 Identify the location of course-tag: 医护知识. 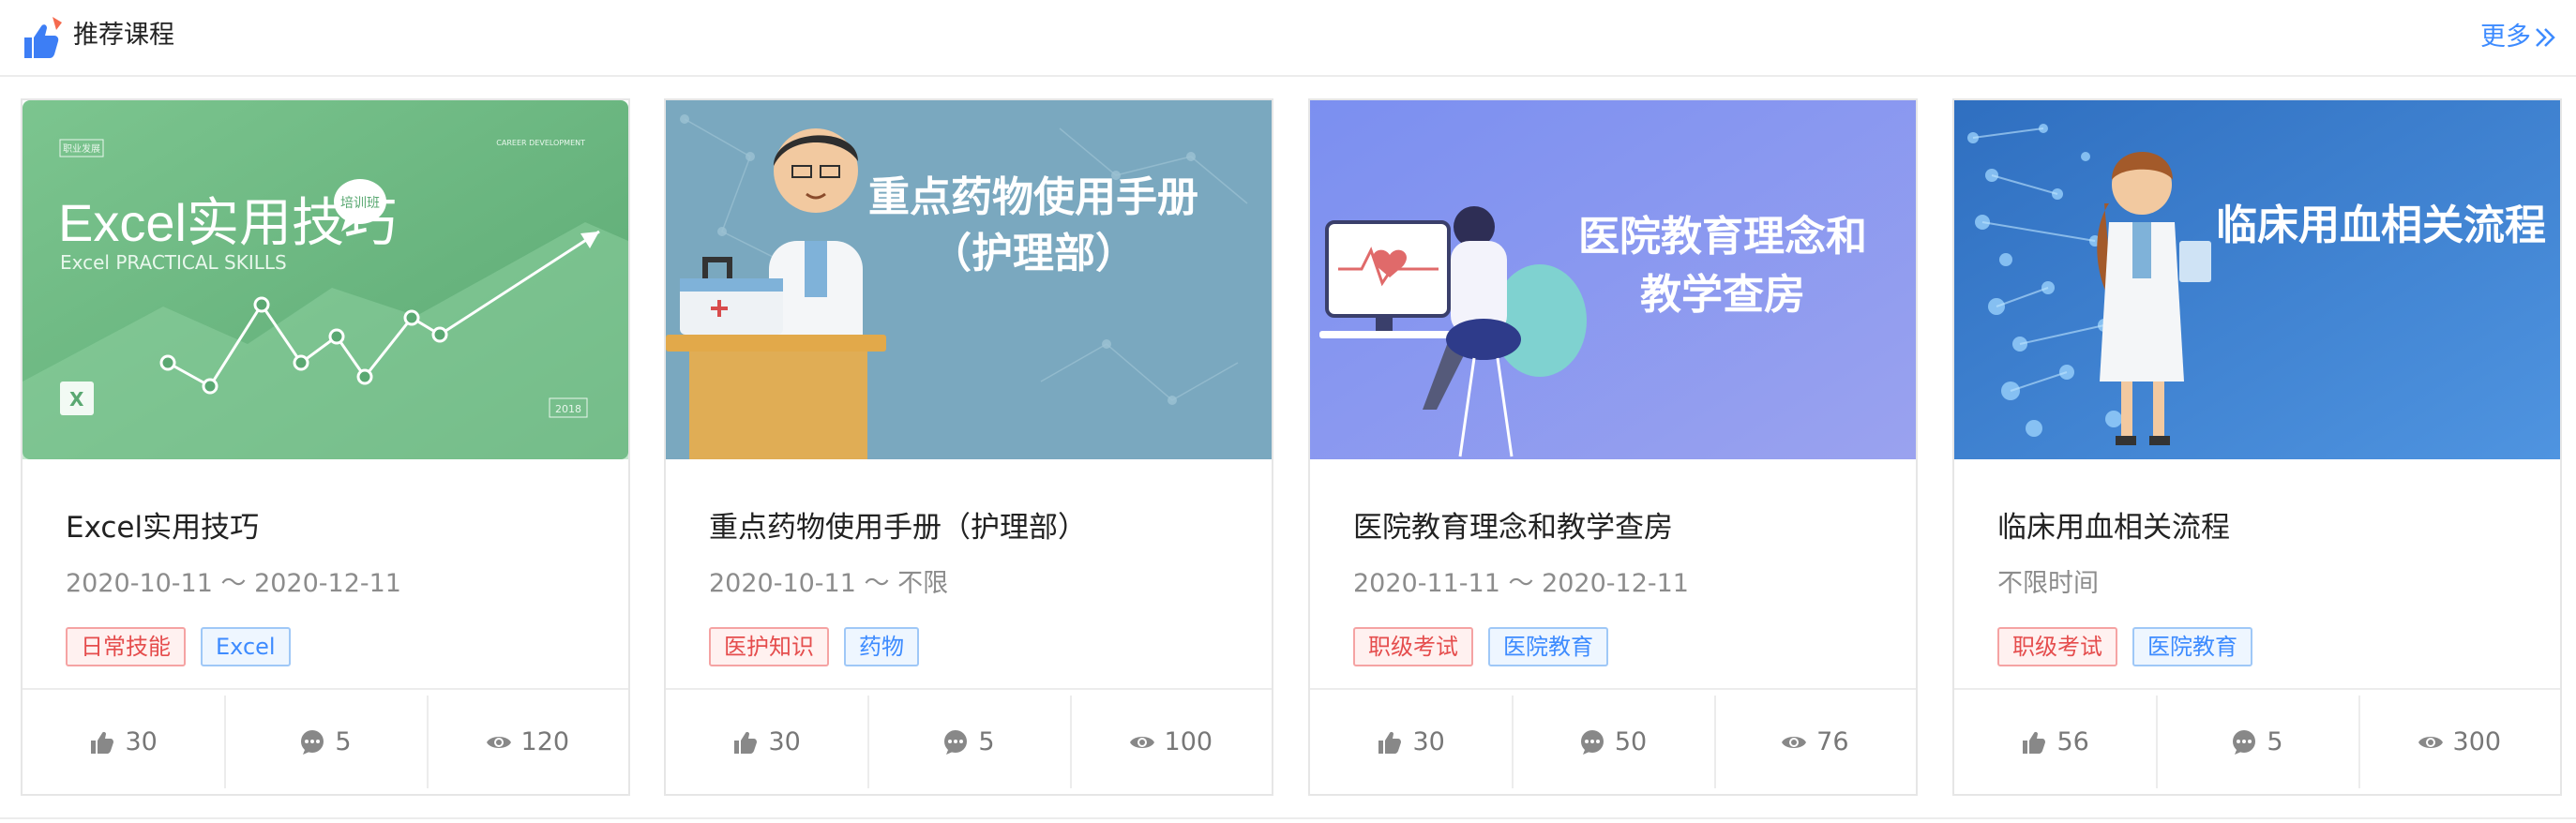
(769, 646).